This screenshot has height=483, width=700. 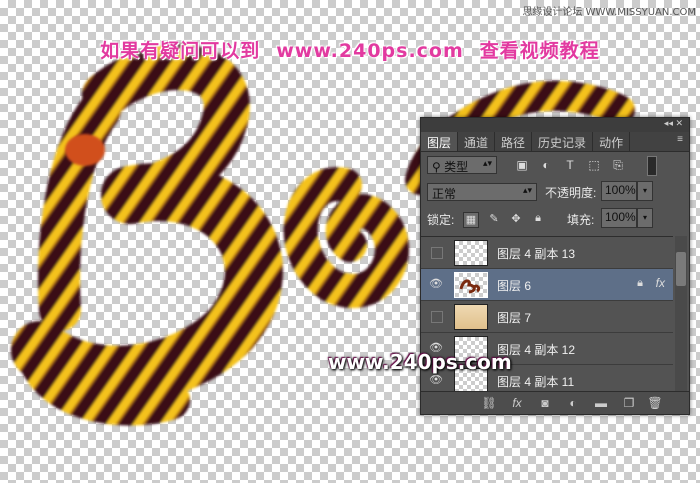 I want to click on fill-label: 填充:, so click(x=581, y=220).